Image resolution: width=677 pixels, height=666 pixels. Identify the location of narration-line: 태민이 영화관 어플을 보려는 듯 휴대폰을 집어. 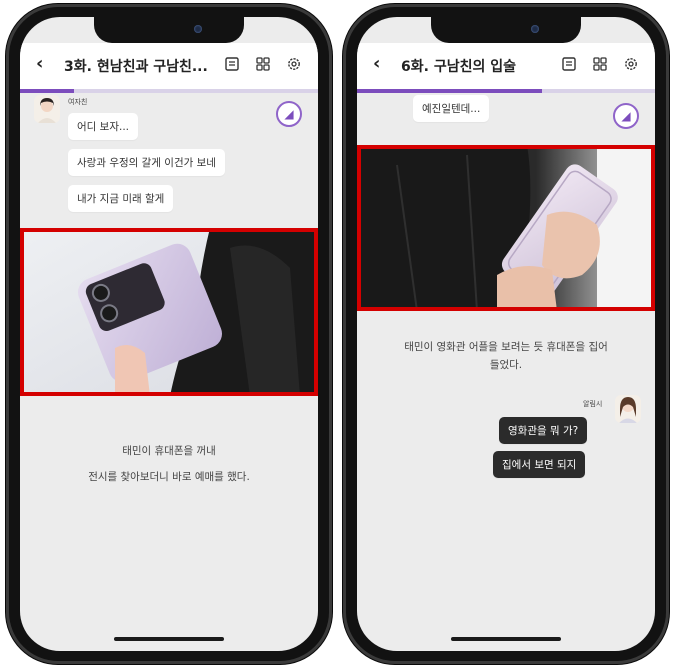
(506, 347).